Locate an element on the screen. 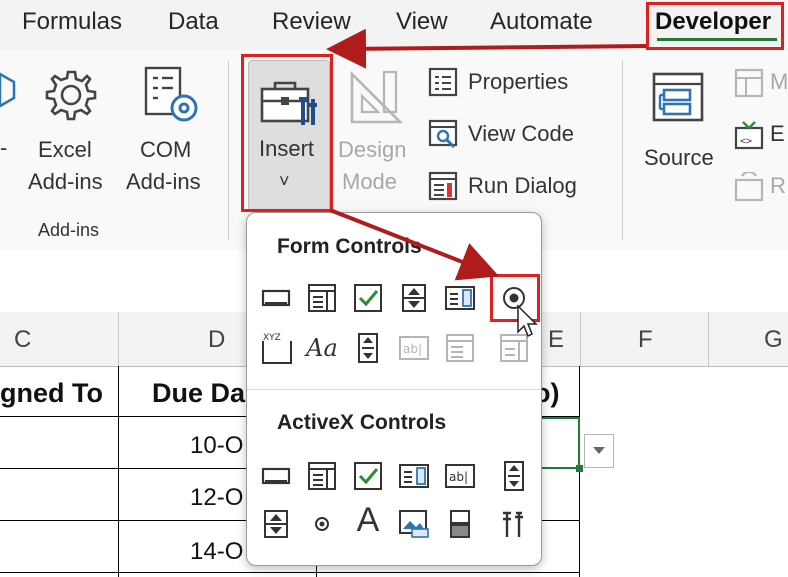 The width and height of the screenshot is (788, 577). arrow-to-option-button is located at coordinates (414, 244).